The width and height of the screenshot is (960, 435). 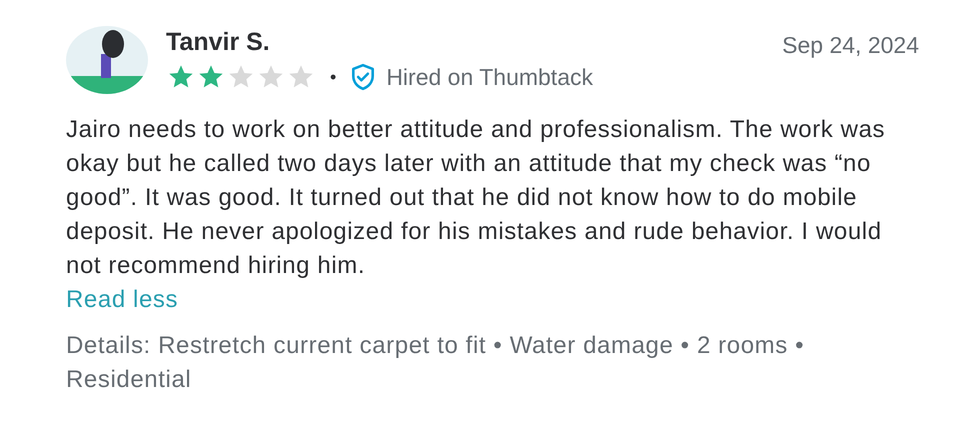 What do you see at coordinates (436, 362) in the screenshot?
I see `job-details: Details: Restretch current carpet to fit • Water damage • 2 rooms • Residential` at bounding box center [436, 362].